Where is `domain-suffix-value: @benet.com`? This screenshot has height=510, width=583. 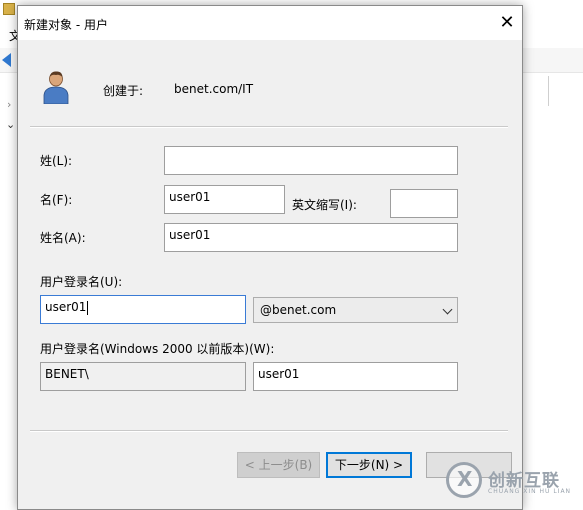
domain-suffix-value: @benet.com is located at coordinates (298, 310).